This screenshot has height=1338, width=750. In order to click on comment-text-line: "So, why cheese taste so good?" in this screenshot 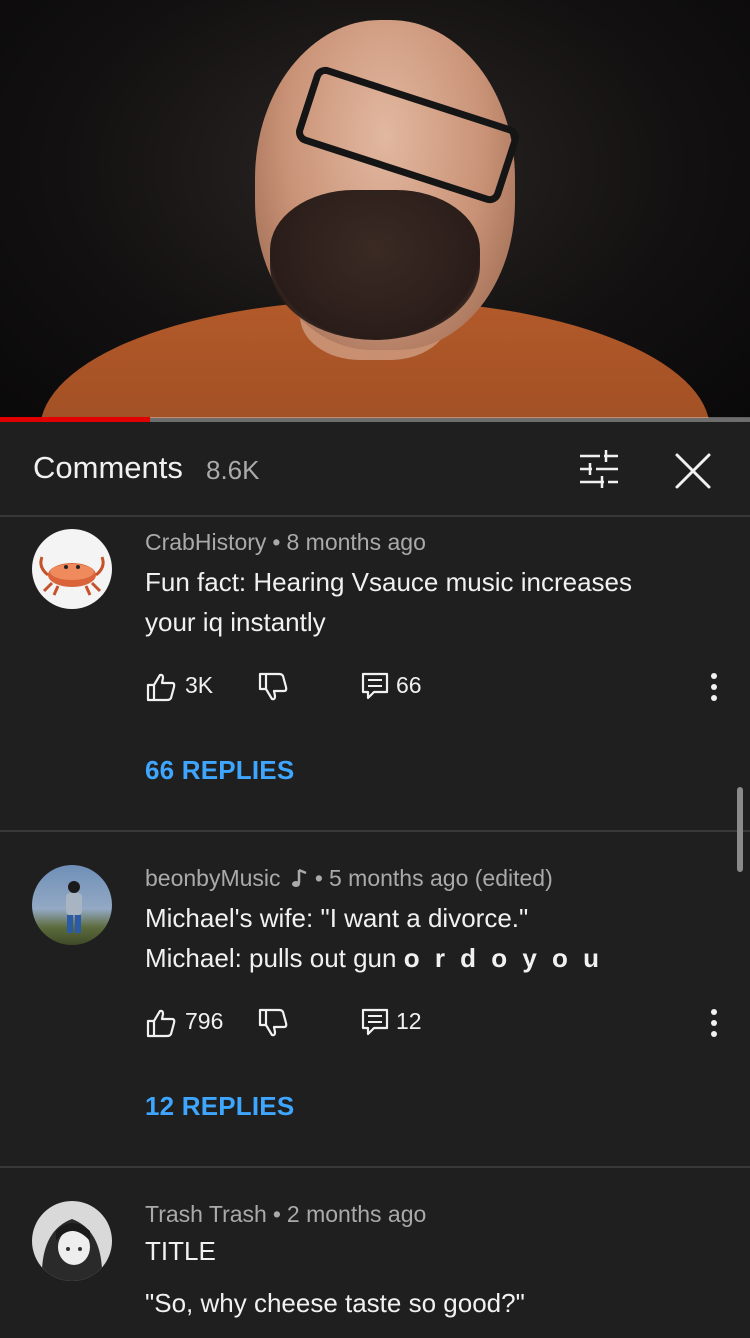, I will do `click(335, 1303)`.